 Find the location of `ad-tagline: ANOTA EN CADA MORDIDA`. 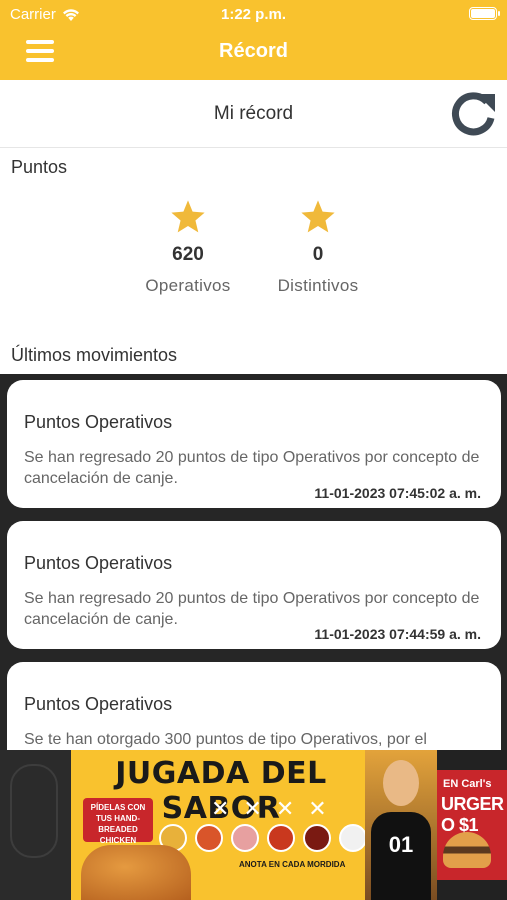

ad-tagline: ANOTA EN CADA MORDIDA is located at coordinates (292, 864).